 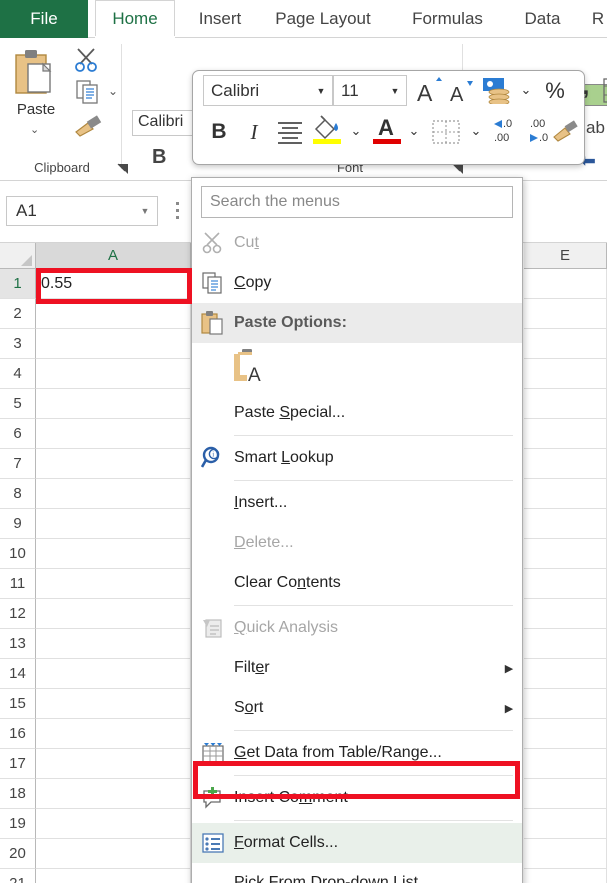 I want to click on cell-a13, so click(x=113, y=644).